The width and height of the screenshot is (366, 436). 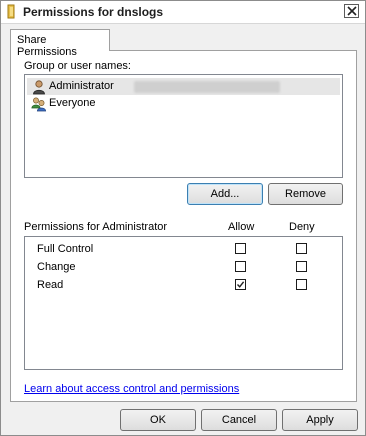 What do you see at coordinates (93, 12) in the screenshot?
I see `window-title: Permissions for dnslogs` at bounding box center [93, 12].